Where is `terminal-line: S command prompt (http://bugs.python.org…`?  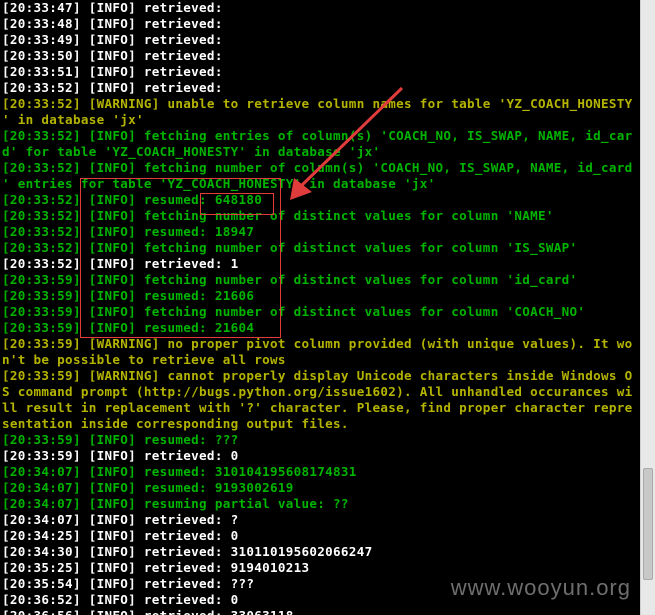
terminal-line: S command prompt (http://bugs.python.org… is located at coordinates (317, 391).